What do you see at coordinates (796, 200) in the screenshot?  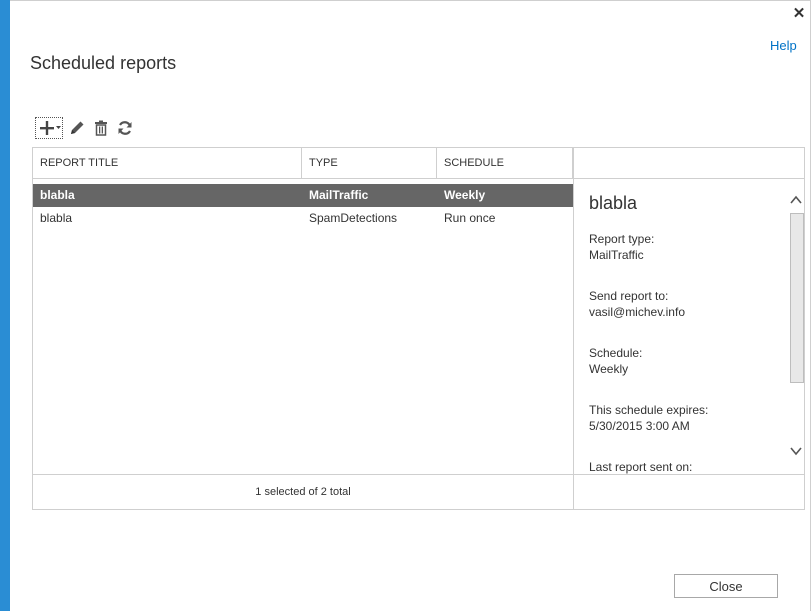 I see `scroll-up-arrow-icon` at bounding box center [796, 200].